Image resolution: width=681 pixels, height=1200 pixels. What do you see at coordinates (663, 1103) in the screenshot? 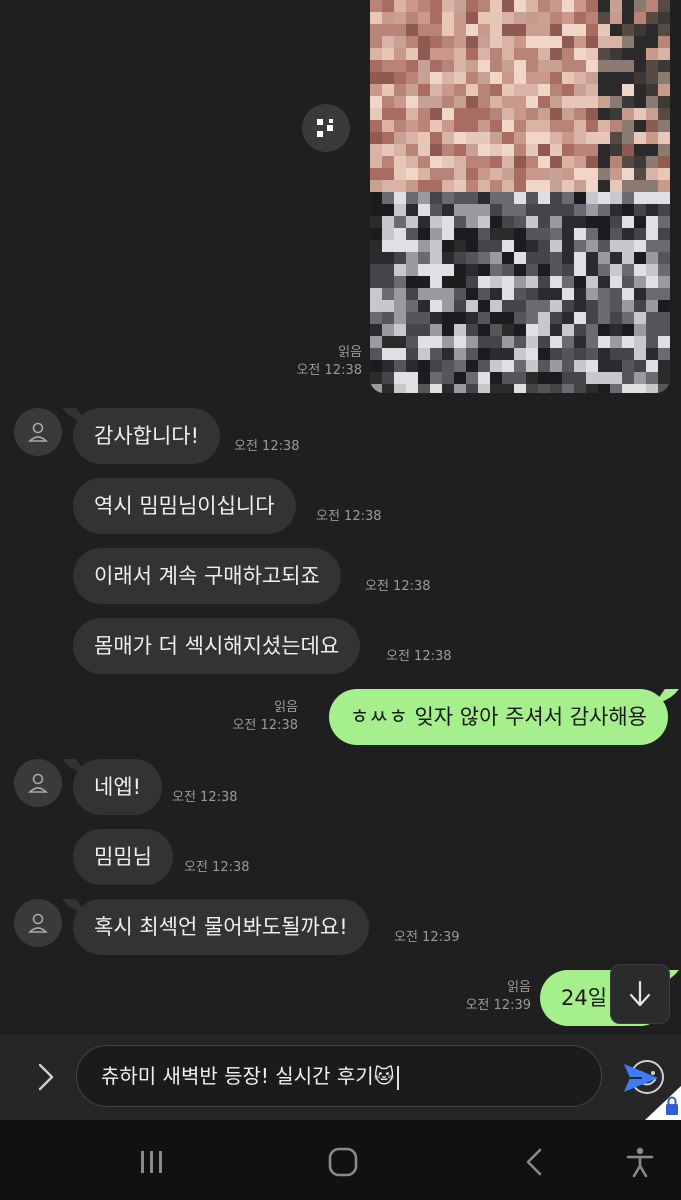
I see `lock-icon` at bounding box center [663, 1103].